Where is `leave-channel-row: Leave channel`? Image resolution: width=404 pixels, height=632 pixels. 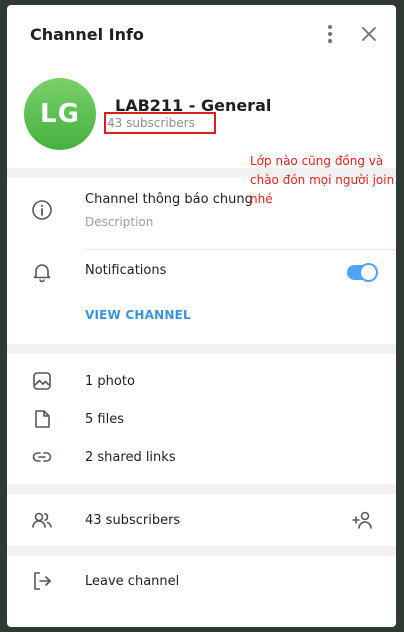 leave-channel-row: Leave channel is located at coordinates (201, 581).